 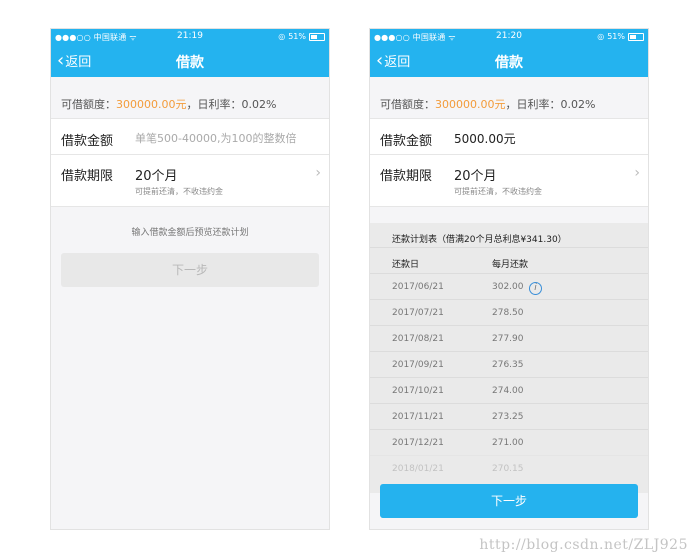 I want to click on table-row: 2017/07/21 278.50, so click(x=509, y=312).